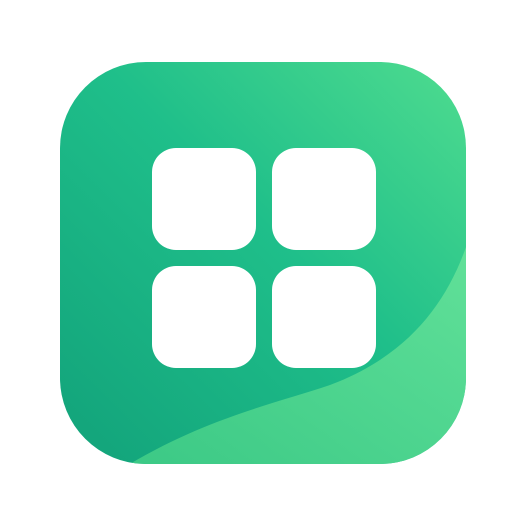 This screenshot has width=512, height=512. What do you see at coordinates (324, 199) in the screenshot?
I see `grid-tile-top-right` at bounding box center [324, 199].